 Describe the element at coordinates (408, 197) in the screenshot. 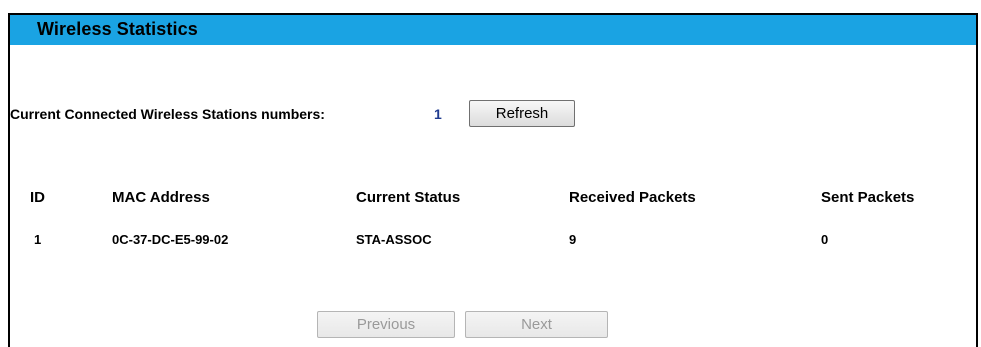

I see `column-header-current-status: Current Status` at that location.